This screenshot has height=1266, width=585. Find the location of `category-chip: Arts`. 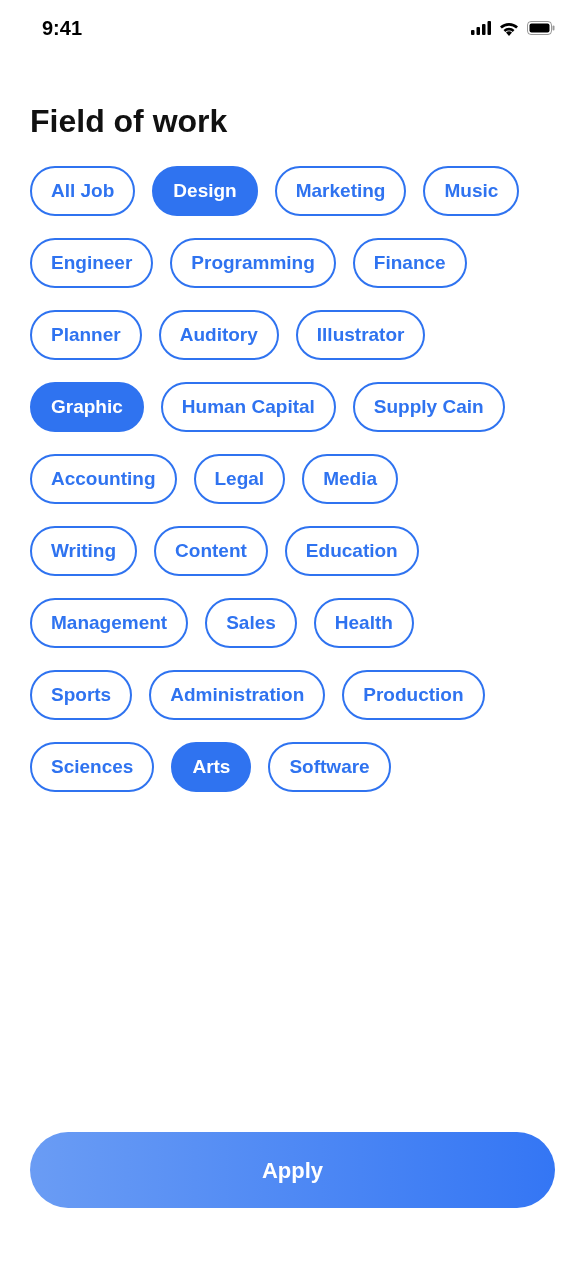

category-chip: Arts is located at coordinates (211, 767).